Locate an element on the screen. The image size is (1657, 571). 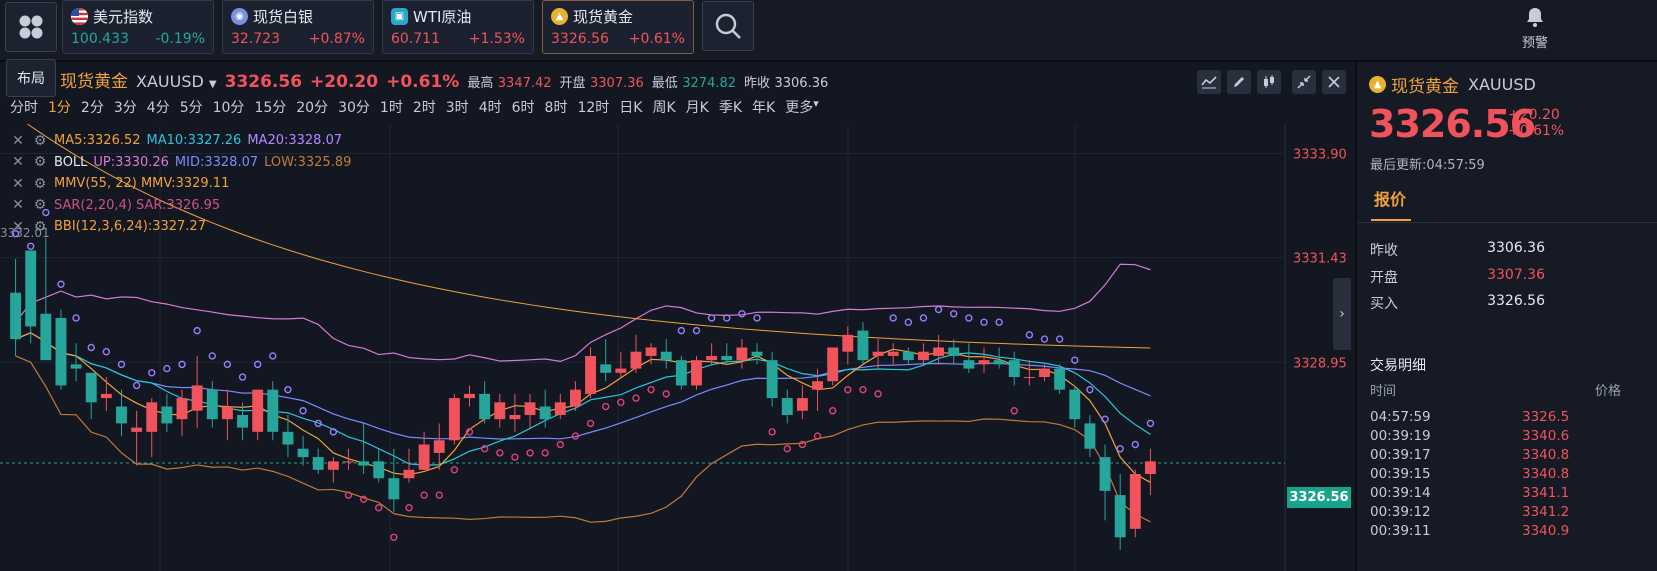
close-chart-button is located at coordinates (1334, 82).